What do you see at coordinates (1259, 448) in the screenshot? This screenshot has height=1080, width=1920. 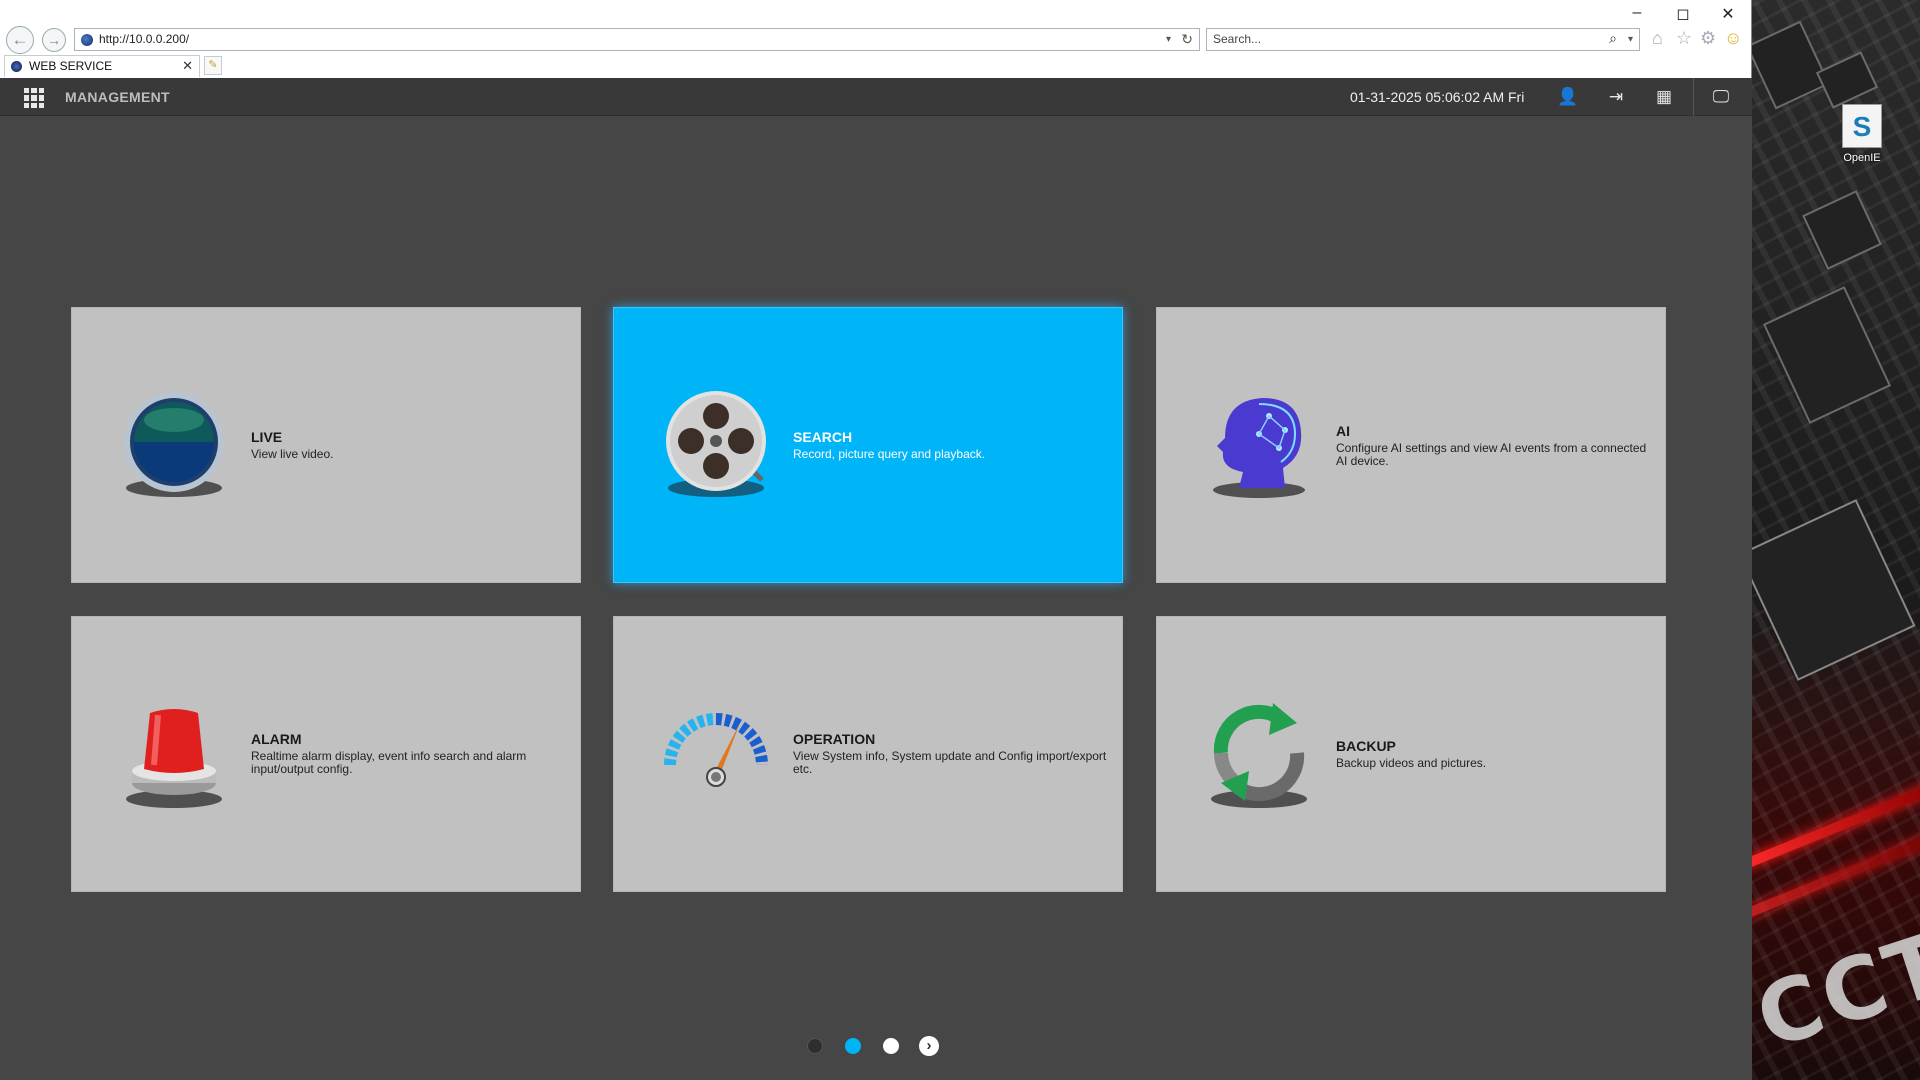 I see `ai-head-icon` at bounding box center [1259, 448].